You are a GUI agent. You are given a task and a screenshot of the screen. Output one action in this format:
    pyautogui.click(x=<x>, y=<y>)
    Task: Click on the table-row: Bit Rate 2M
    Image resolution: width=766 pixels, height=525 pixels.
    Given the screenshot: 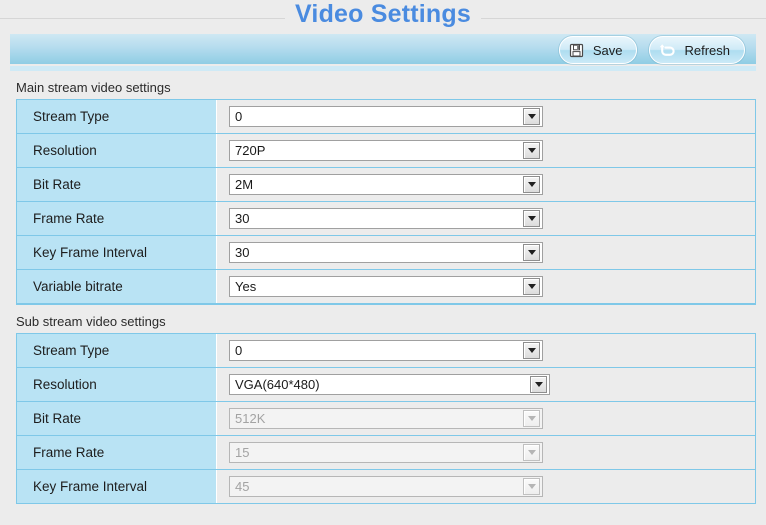 What is the action you would take?
    pyautogui.click(x=386, y=185)
    